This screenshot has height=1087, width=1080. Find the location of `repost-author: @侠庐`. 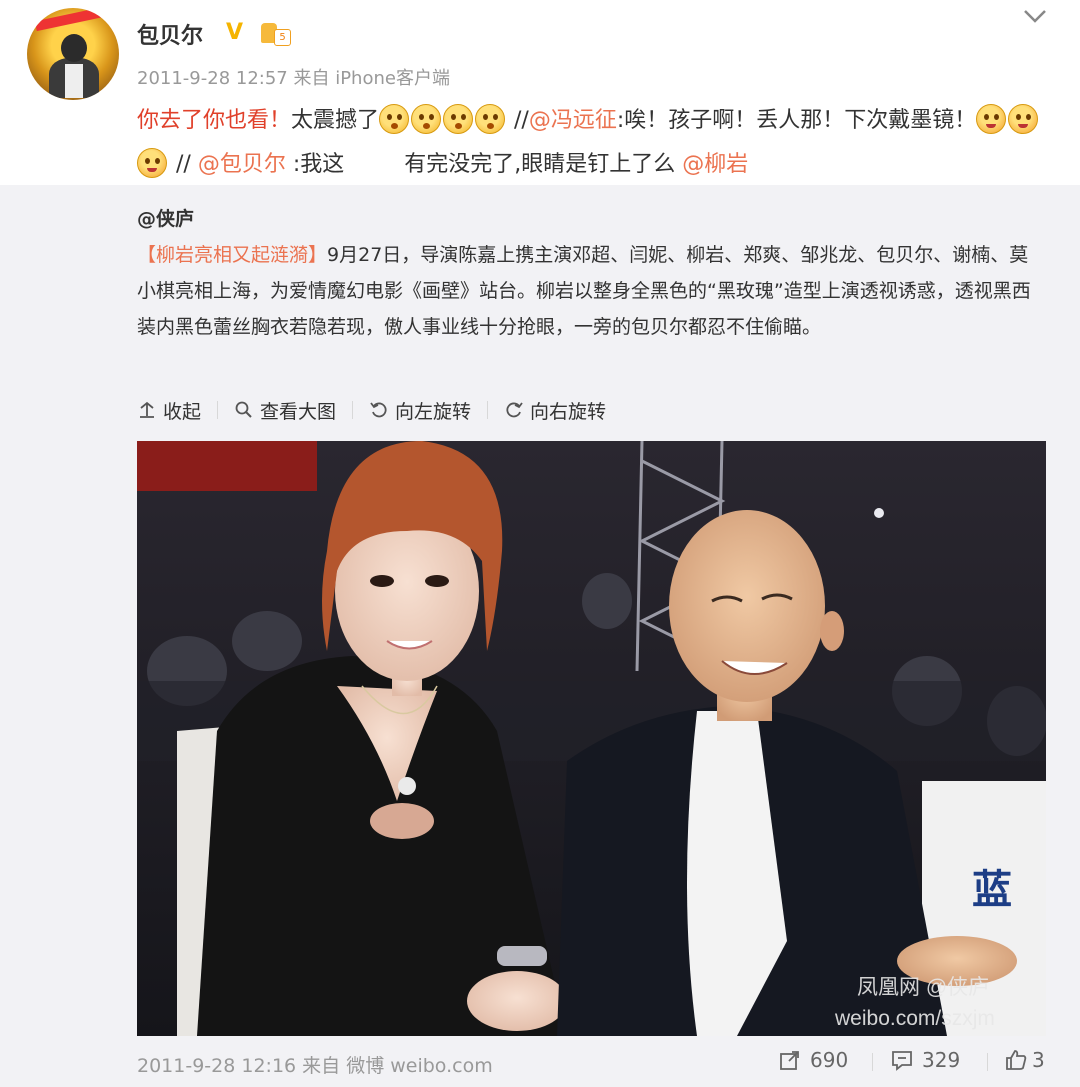

repost-author: @侠庐 is located at coordinates (165, 217).